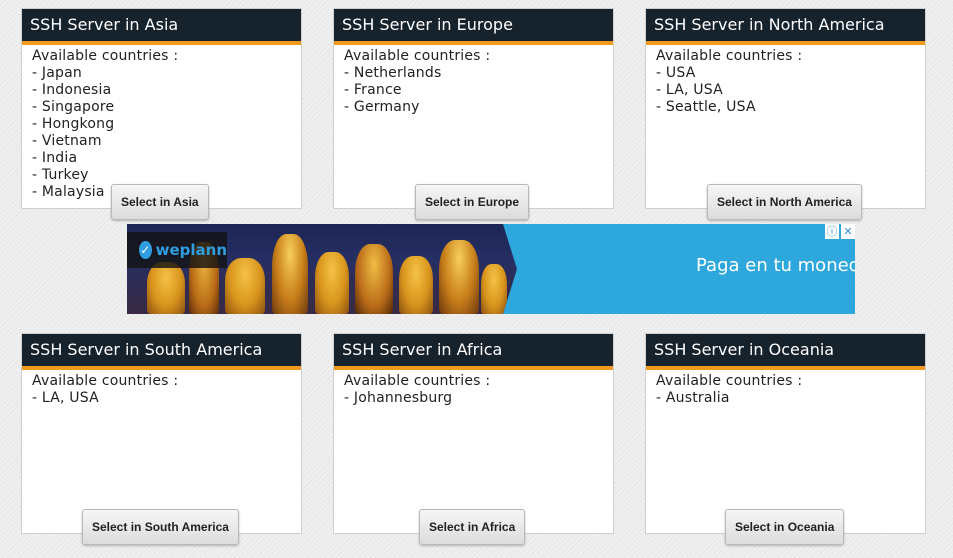  Describe the element at coordinates (840, 231) in the screenshot. I see `ad-controls: ⓘ ✕` at that location.